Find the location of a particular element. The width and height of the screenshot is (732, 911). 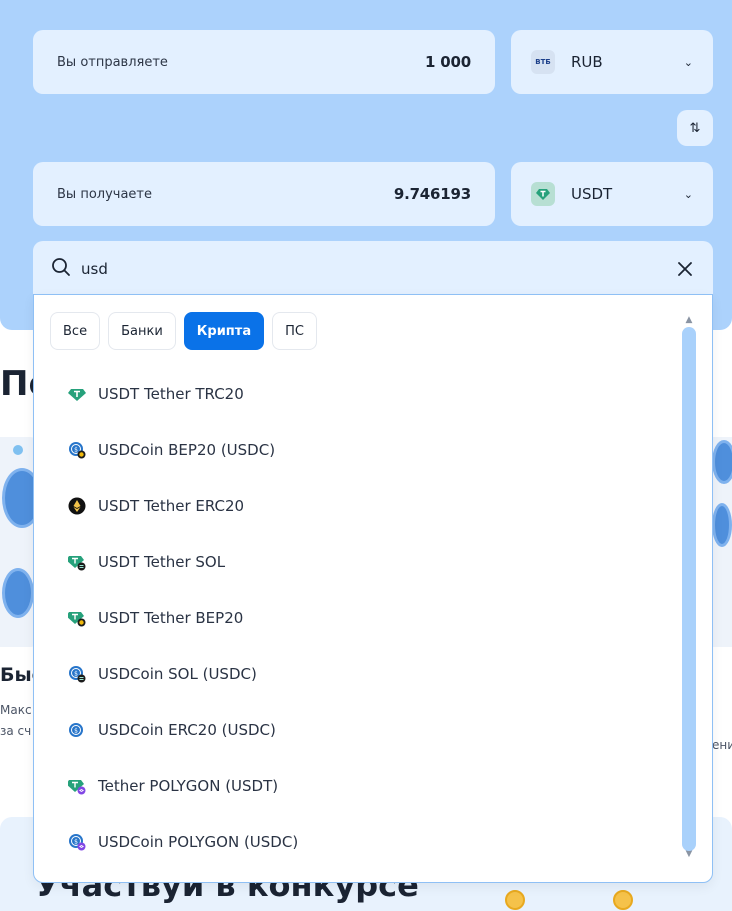

receive-amount-field: Вы получаете 9.746193 is located at coordinates (264, 194).